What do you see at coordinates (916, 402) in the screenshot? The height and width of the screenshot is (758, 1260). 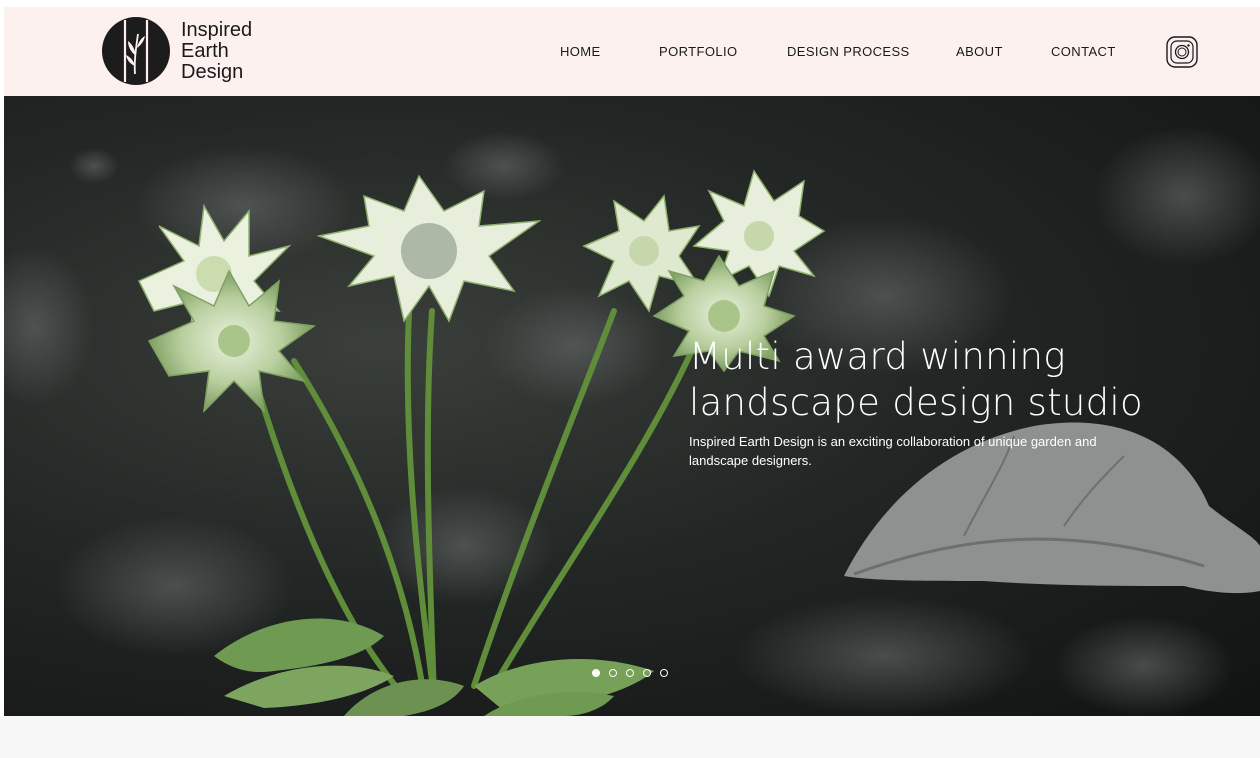 I see `hero-title-line-2: landscape design studio` at bounding box center [916, 402].